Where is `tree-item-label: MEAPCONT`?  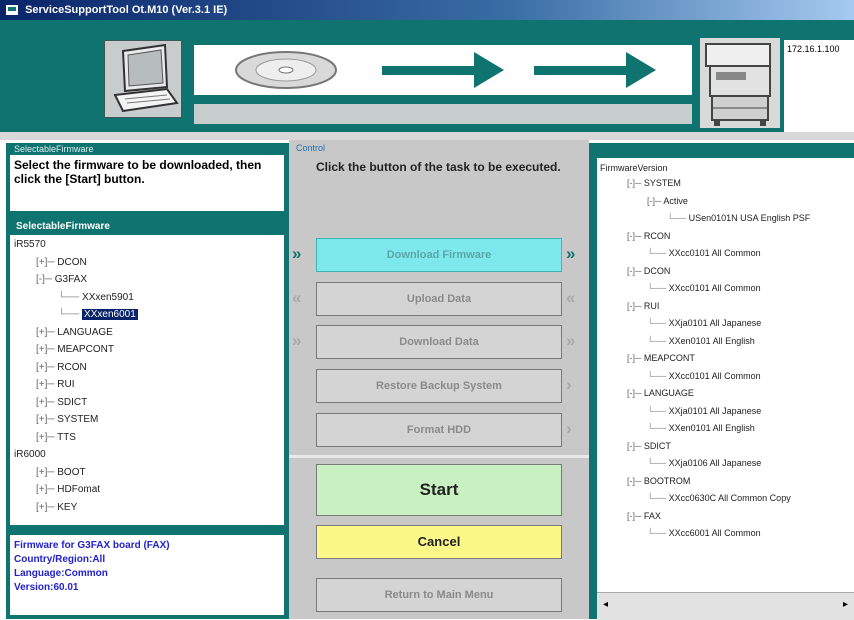 tree-item-label: MEAPCONT is located at coordinates (669, 358).